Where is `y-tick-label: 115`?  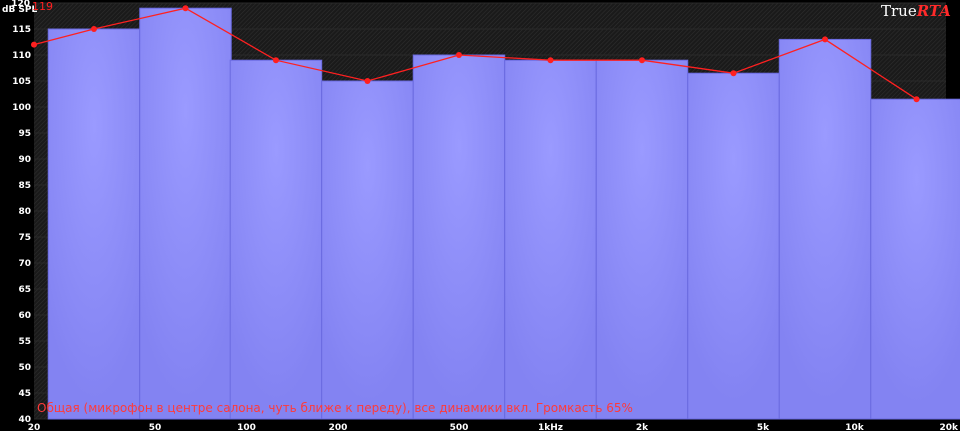 y-tick-label: 115 is located at coordinates (21, 30).